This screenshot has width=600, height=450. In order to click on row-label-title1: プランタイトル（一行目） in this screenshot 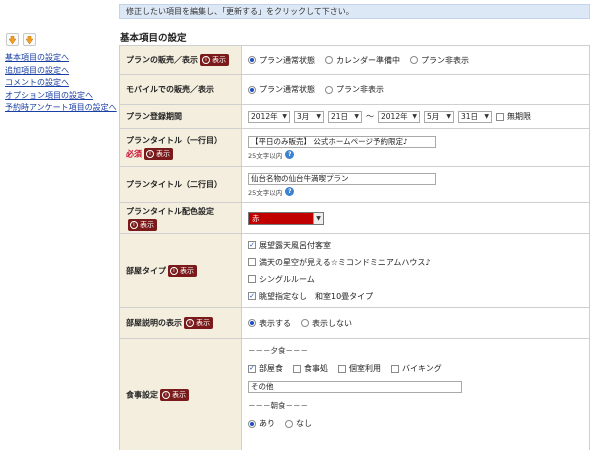, I will do `click(174, 140)`.